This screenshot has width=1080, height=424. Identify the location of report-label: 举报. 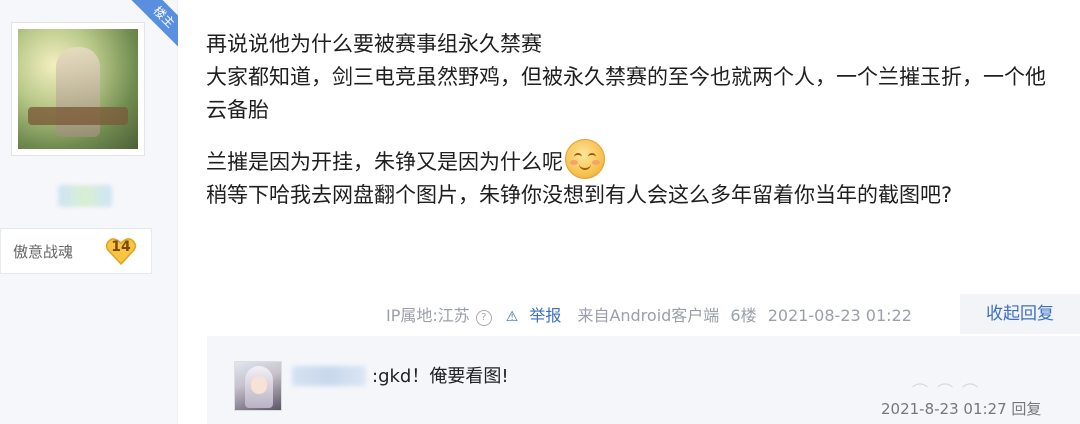
(545, 315).